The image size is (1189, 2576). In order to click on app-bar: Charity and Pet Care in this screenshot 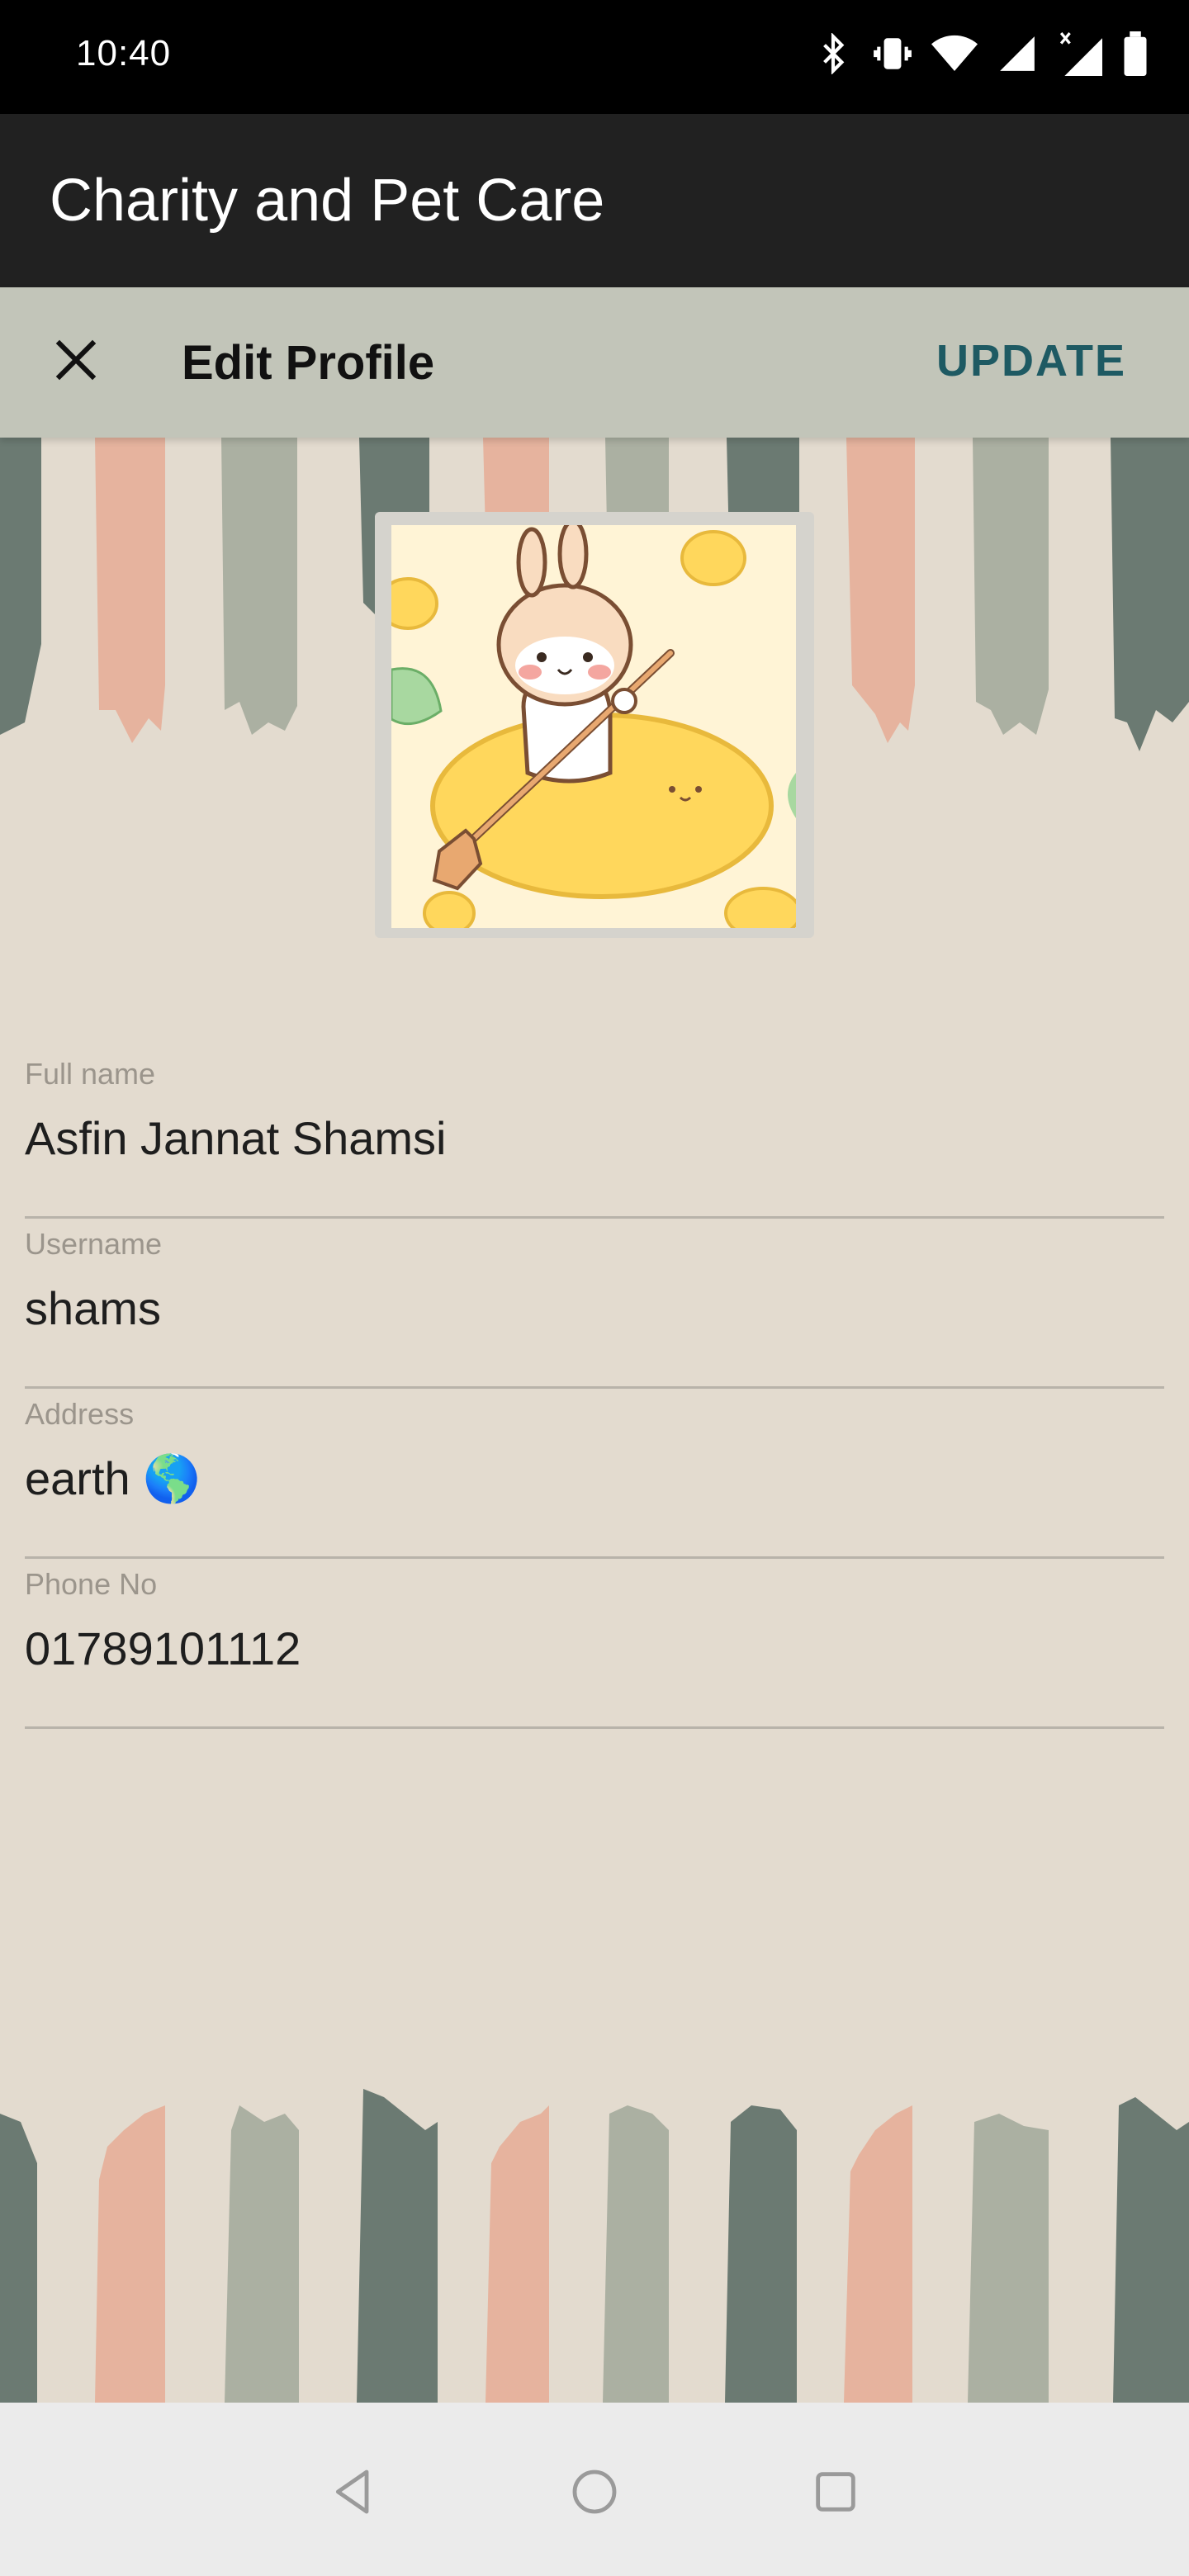, I will do `click(594, 200)`.